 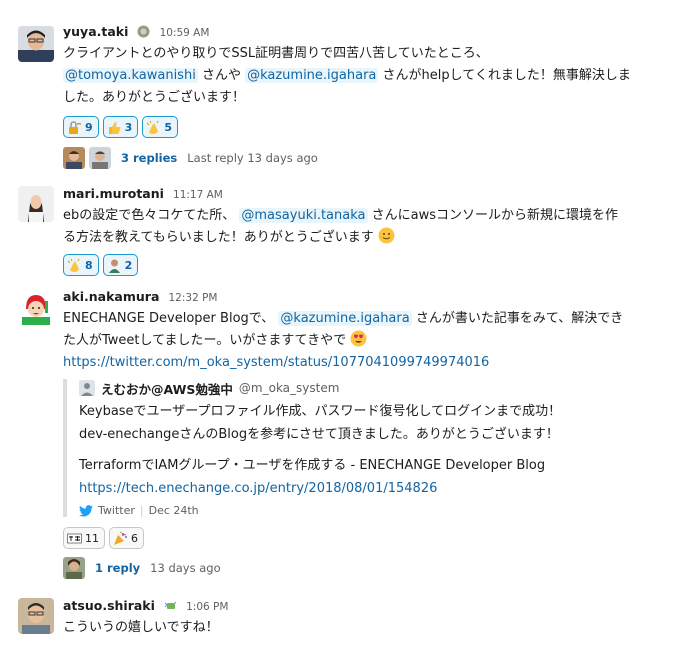 What do you see at coordinates (149, 158) in the screenshot?
I see `thread-replies-link: 3 replies` at bounding box center [149, 158].